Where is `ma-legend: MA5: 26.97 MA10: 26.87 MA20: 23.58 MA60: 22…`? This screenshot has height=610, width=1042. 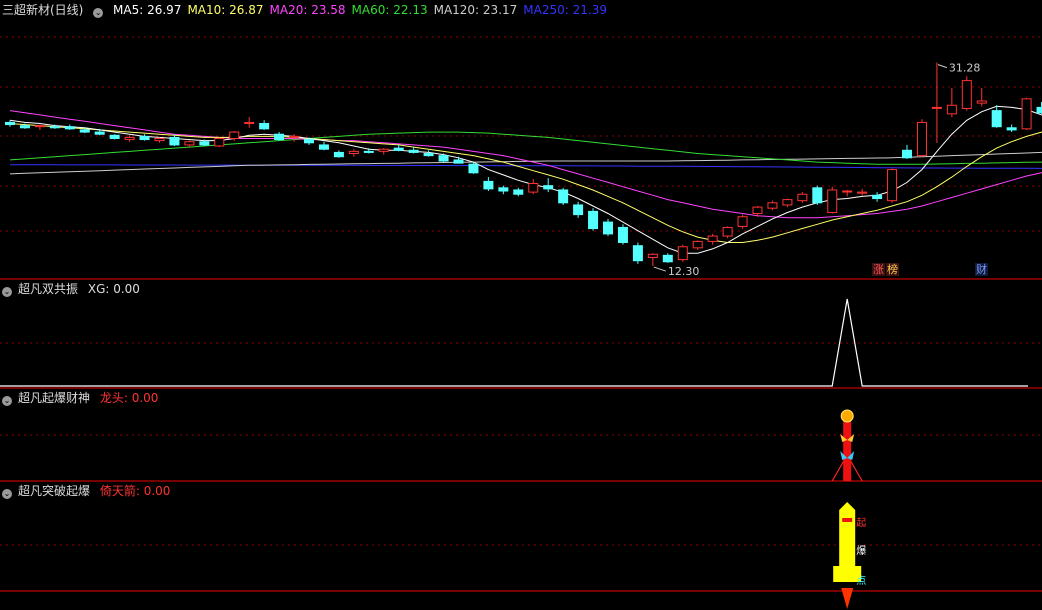 ma-legend: MA5: 26.97 MA10: 26.87 MA20: 23.58 MA60: 22… is located at coordinates (363, 10).